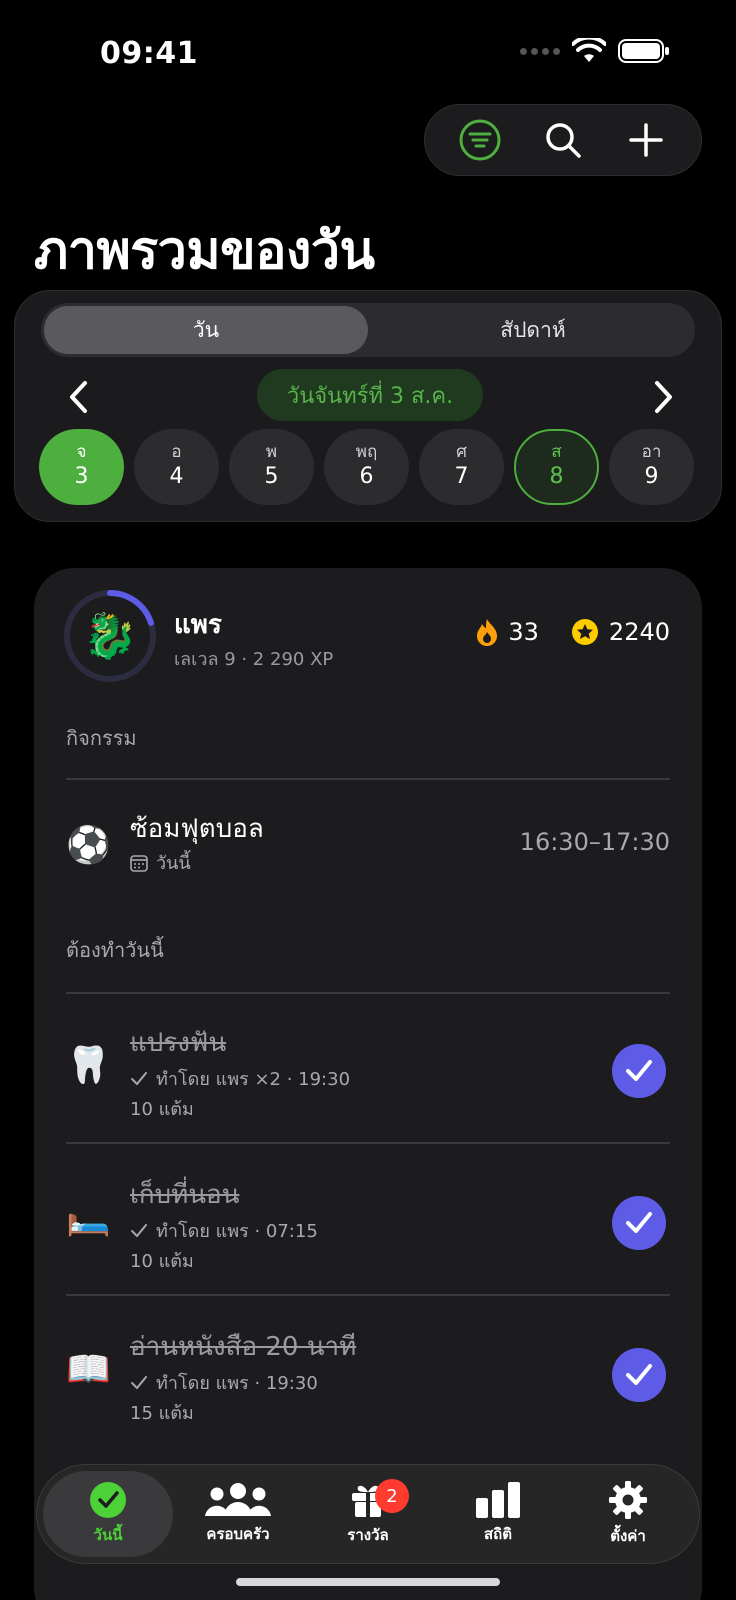 This screenshot has width=736, height=1600. I want to click on day-chip: พฤ 6, so click(366, 467).